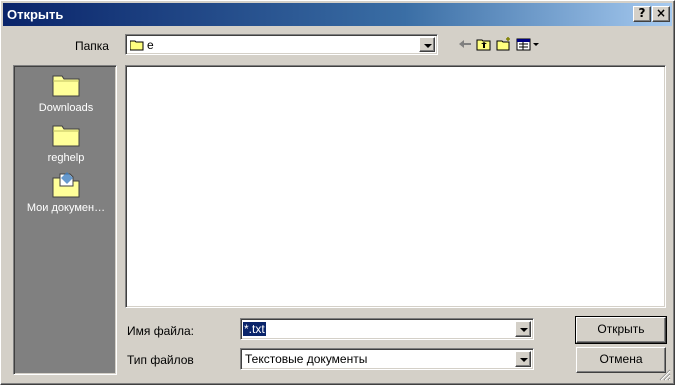 The image size is (675, 385). What do you see at coordinates (465, 44) in the screenshot?
I see `back-arrow-icon` at bounding box center [465, 44].